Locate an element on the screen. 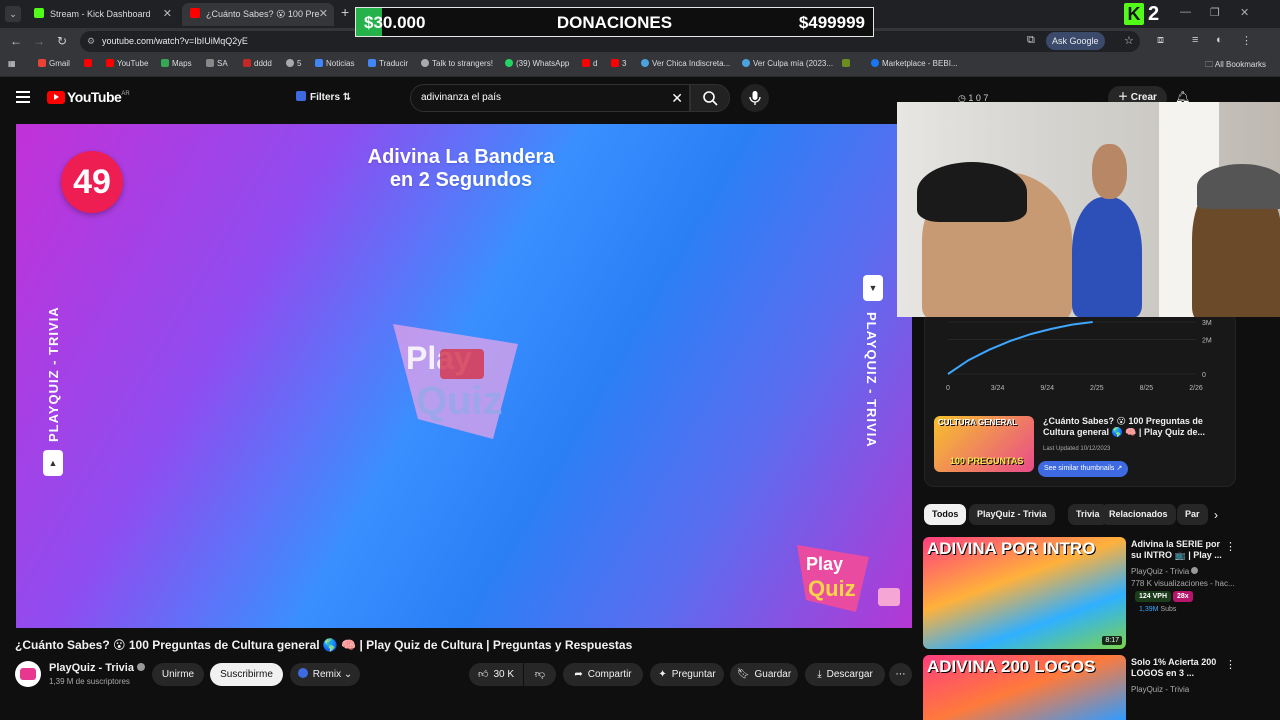  see-similar-thumbnails-button: See similar thumbnails ↗ is located at coordinates (1083, 469).